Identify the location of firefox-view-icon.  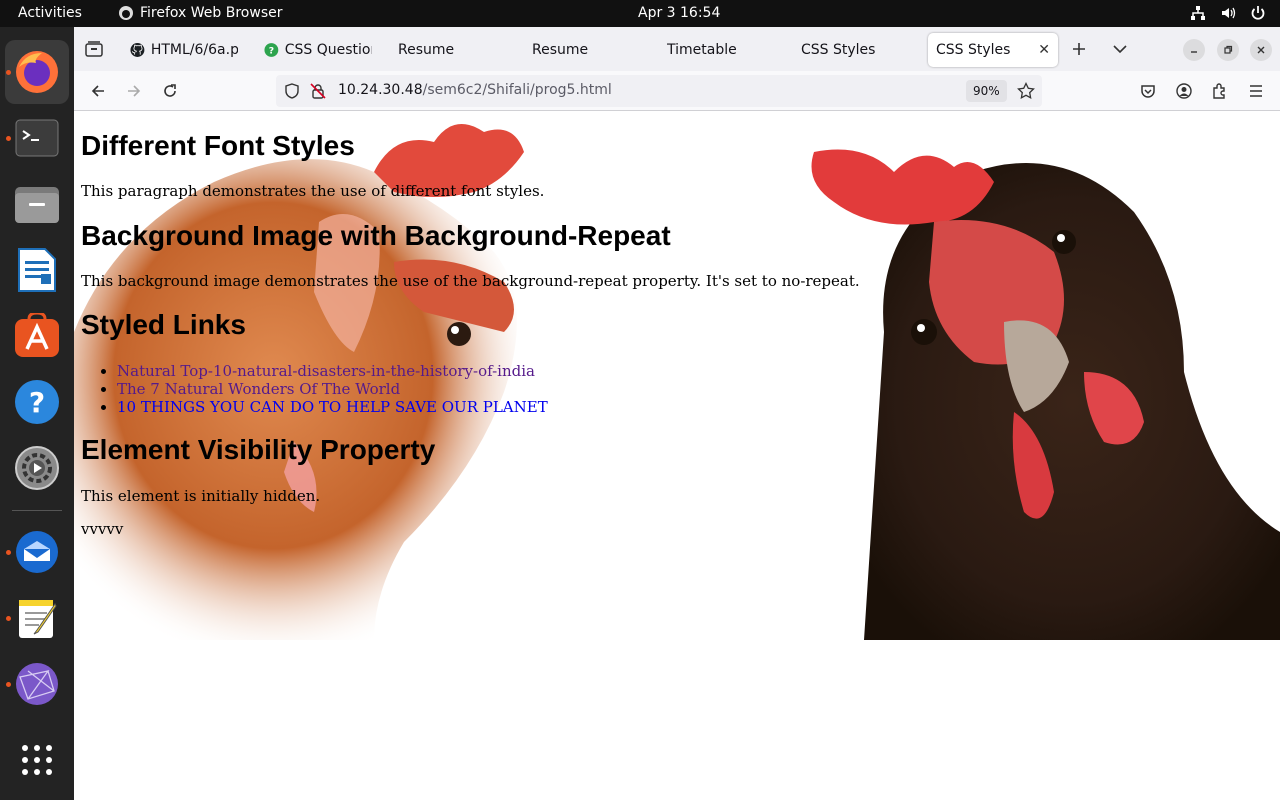
(94, 49).